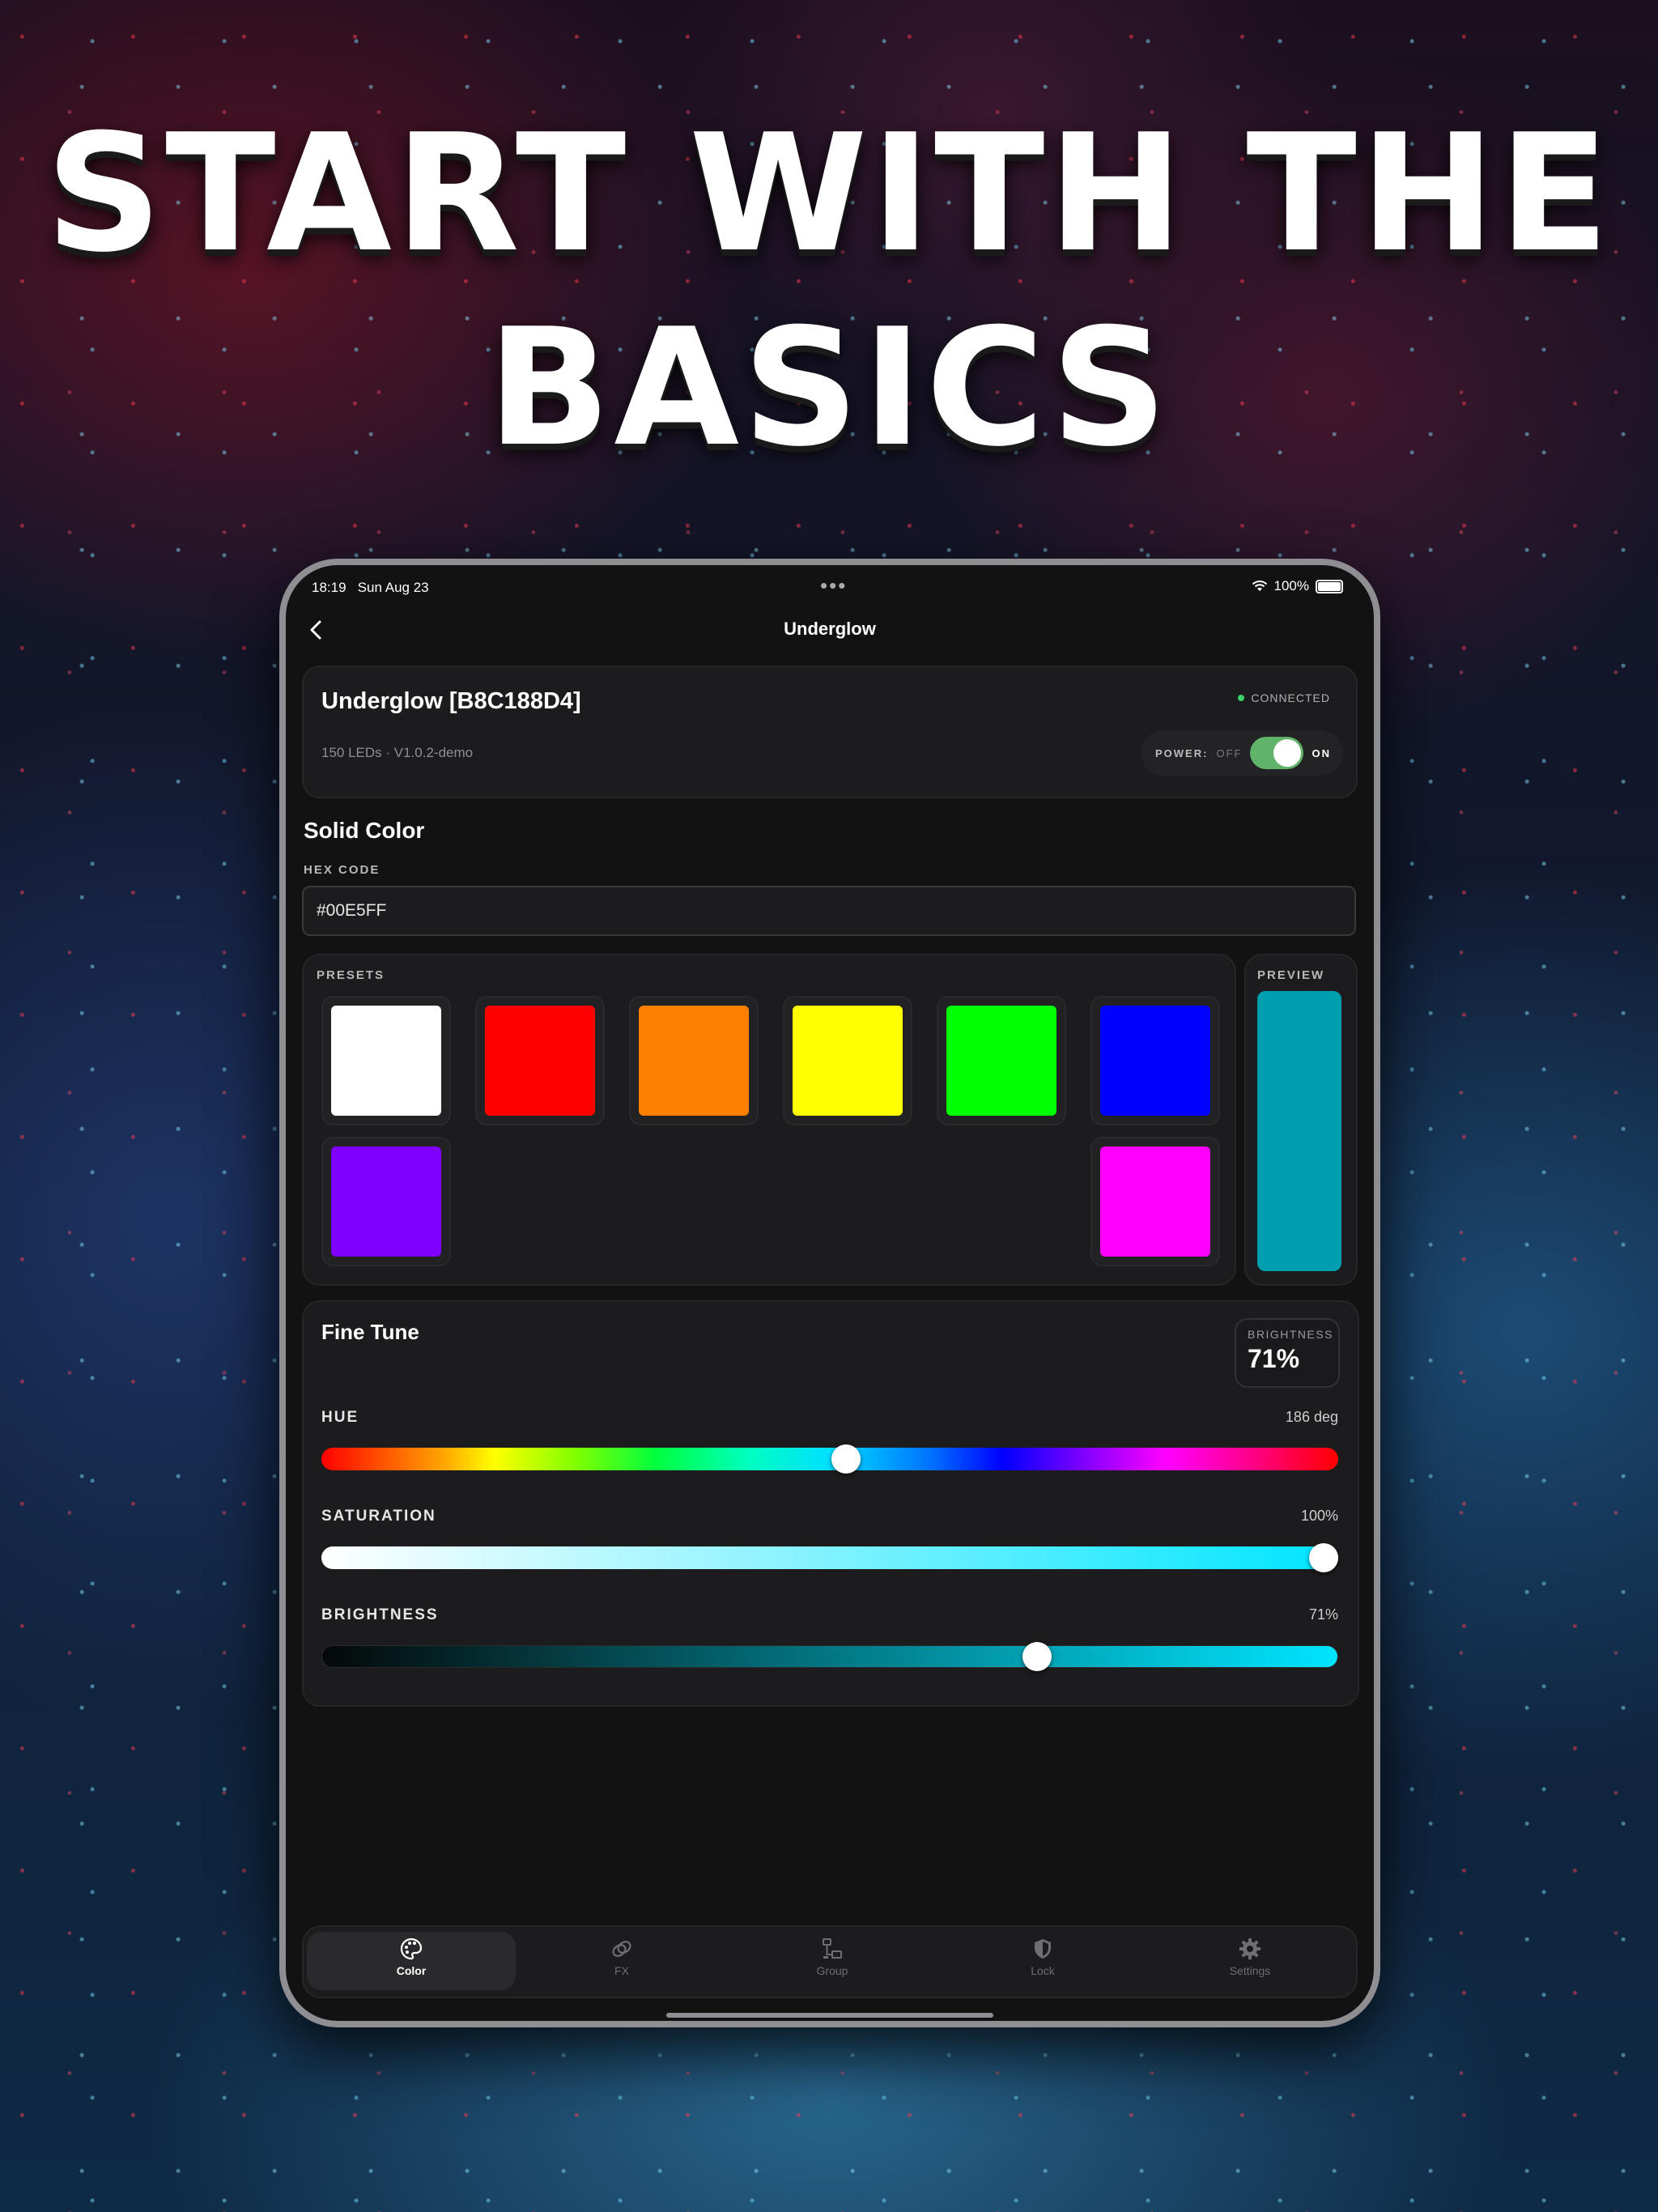 The image size is (1658, 2212). Describe the element at coordinates (1241, 698) in the screenshot. I see `status-dot-icon` at that location.